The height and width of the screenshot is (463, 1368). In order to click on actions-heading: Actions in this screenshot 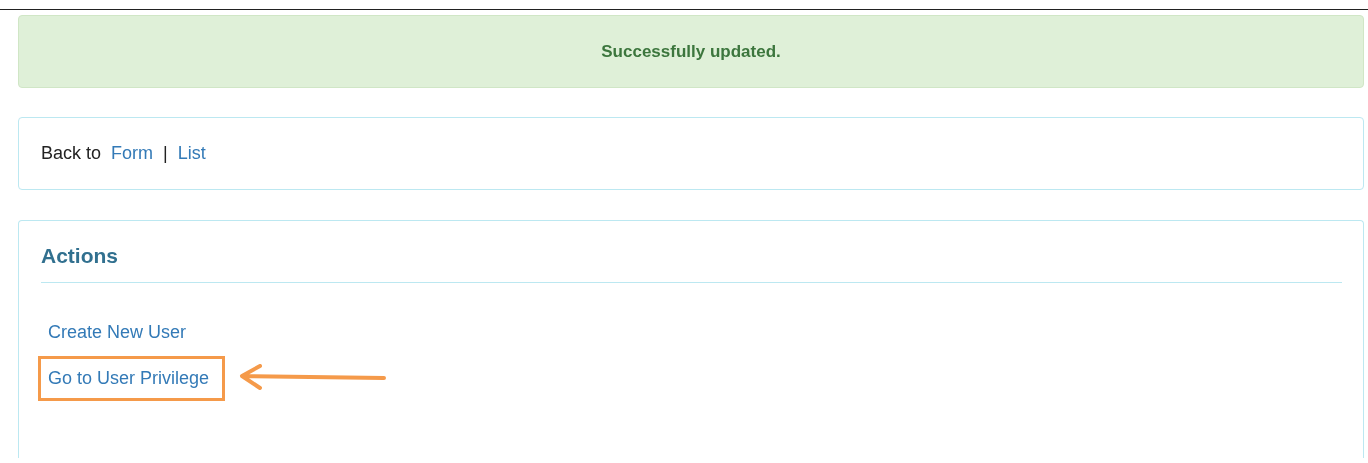, I will do `click(691, 263)`.